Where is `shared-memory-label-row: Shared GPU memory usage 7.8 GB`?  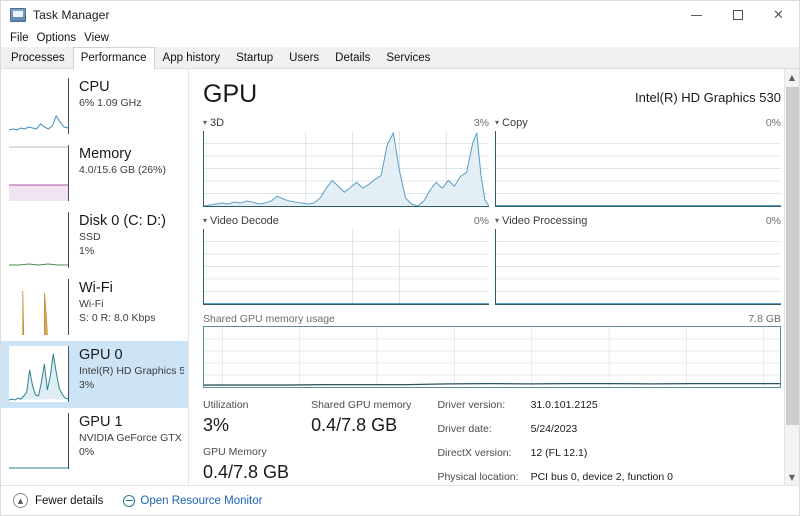 shared-memory-label-row: Shared GPU memory usage 7.8 GB is located at coordinates (492, 318).